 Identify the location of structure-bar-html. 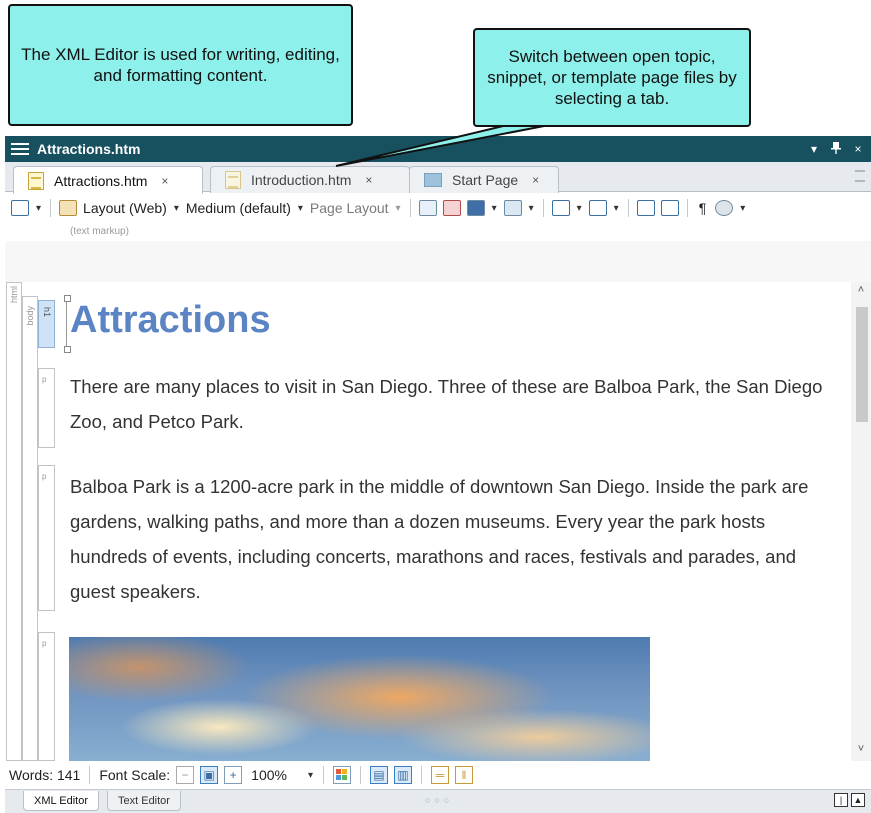
(14, 521).